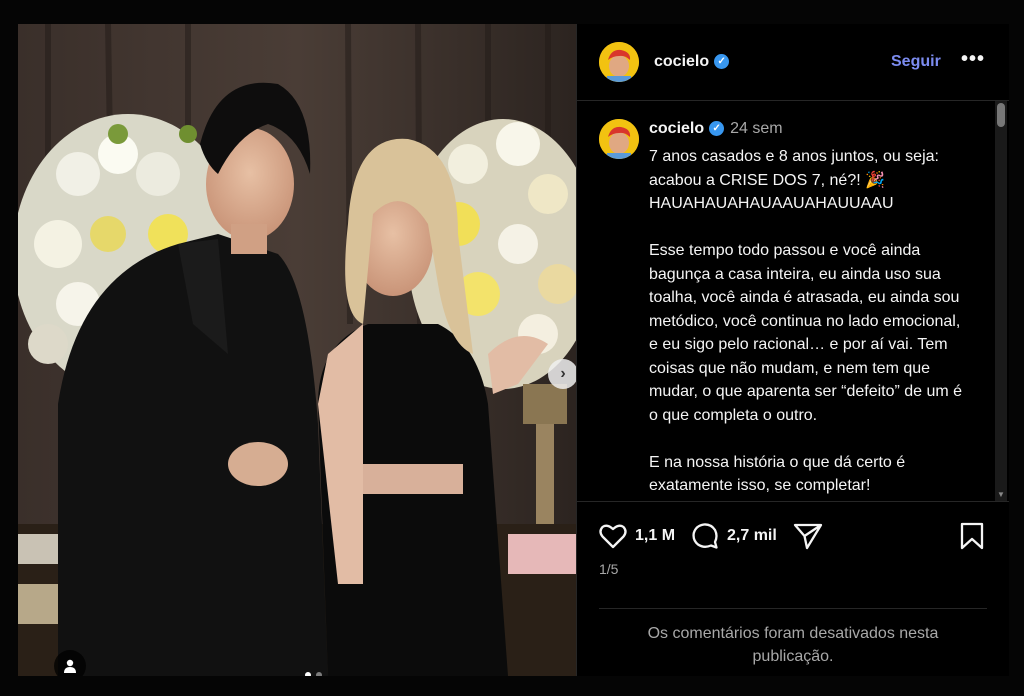 Image resolution: width=1024 pixels, height=696 pixels. Describe the element at coordinates (655, 536) in the screenshot. I see `likes-count: 1,1 M` at that location.